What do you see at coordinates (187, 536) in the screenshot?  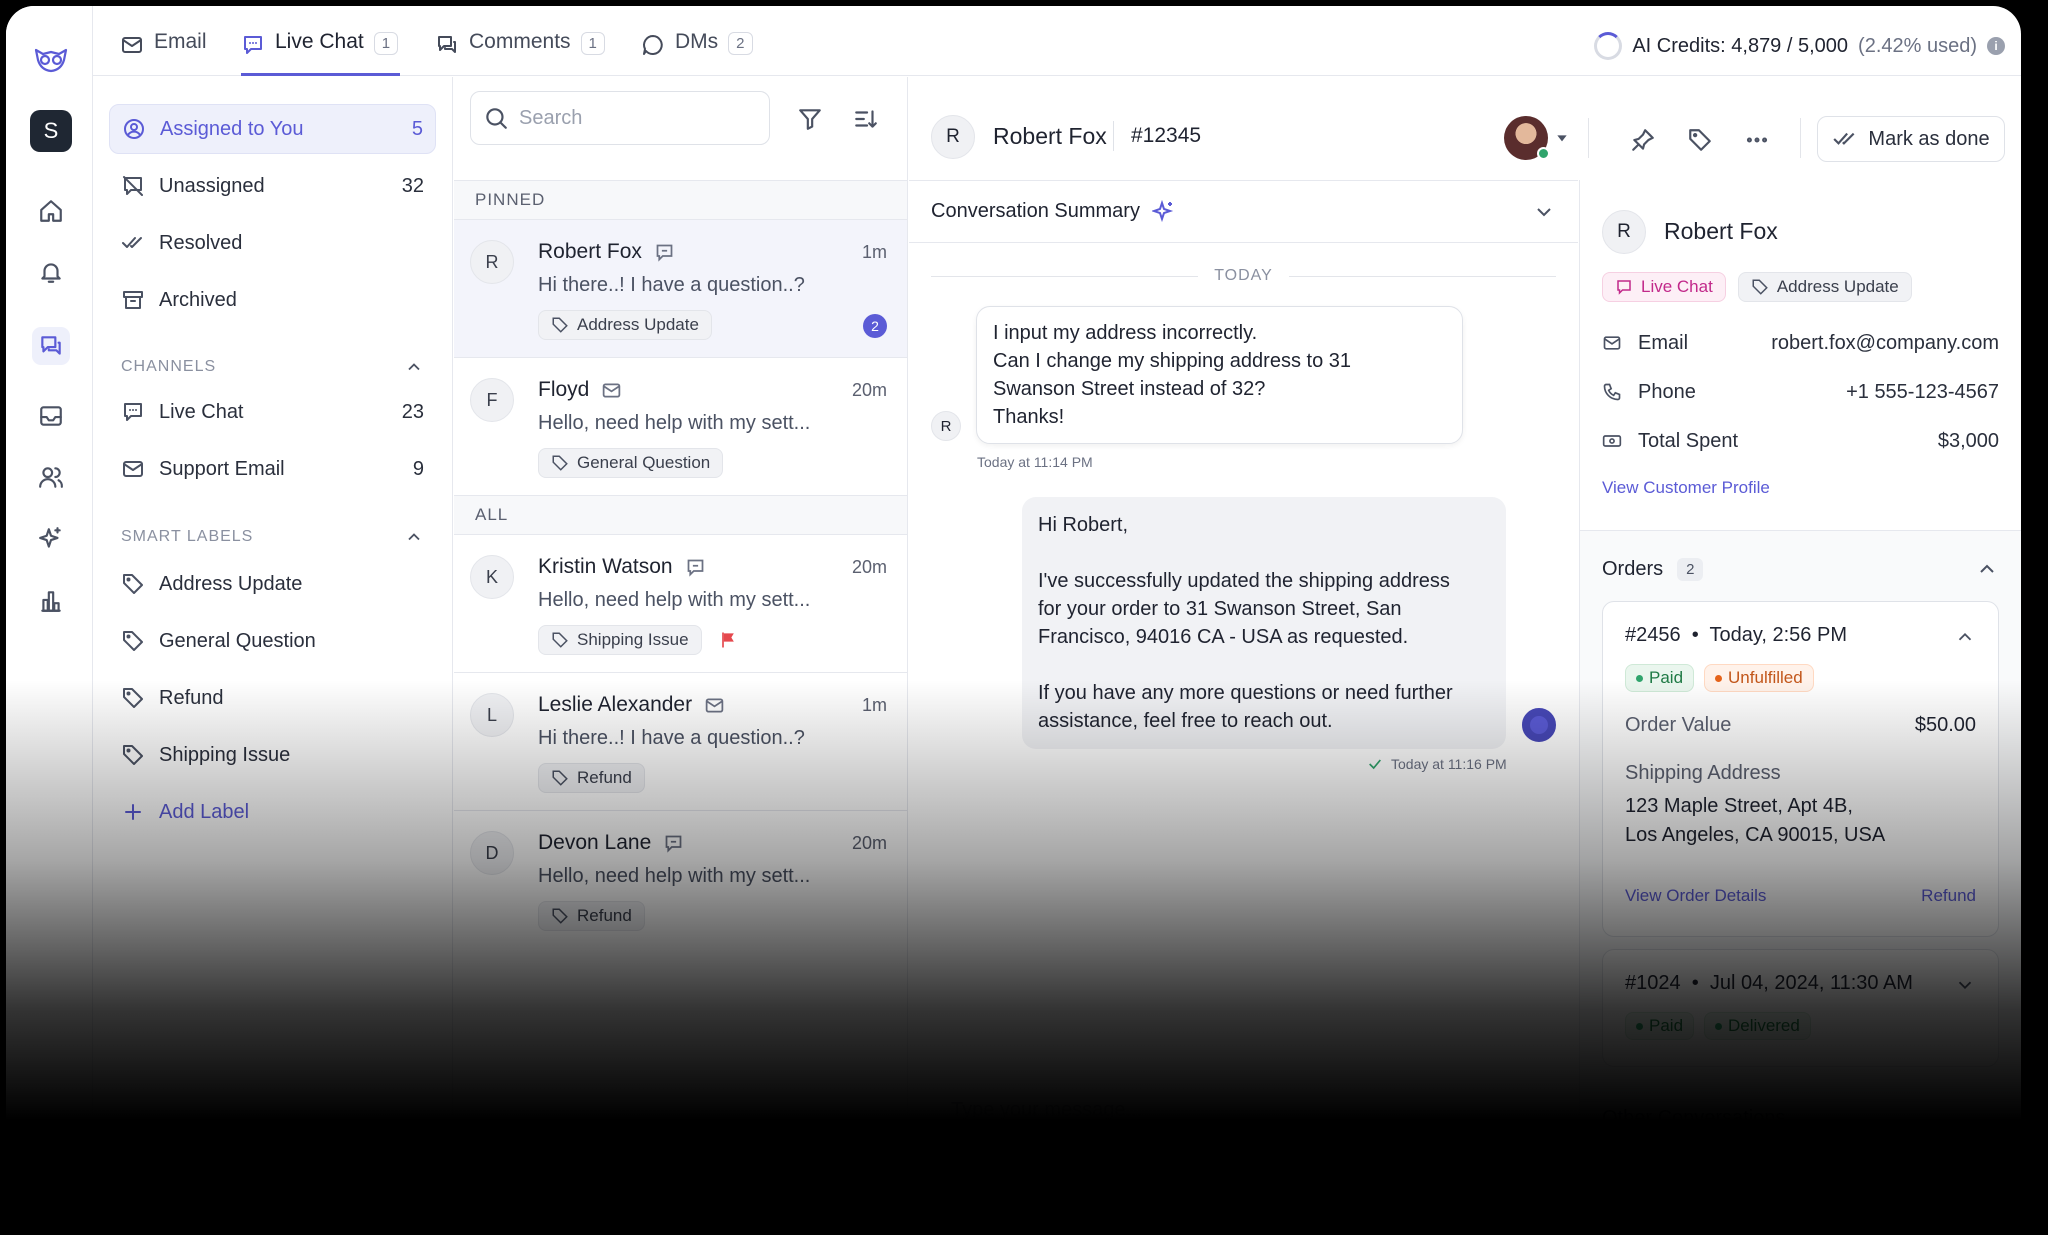 I see `smart-labels-title: SMART LABELS` at bounding box center [187, 536].